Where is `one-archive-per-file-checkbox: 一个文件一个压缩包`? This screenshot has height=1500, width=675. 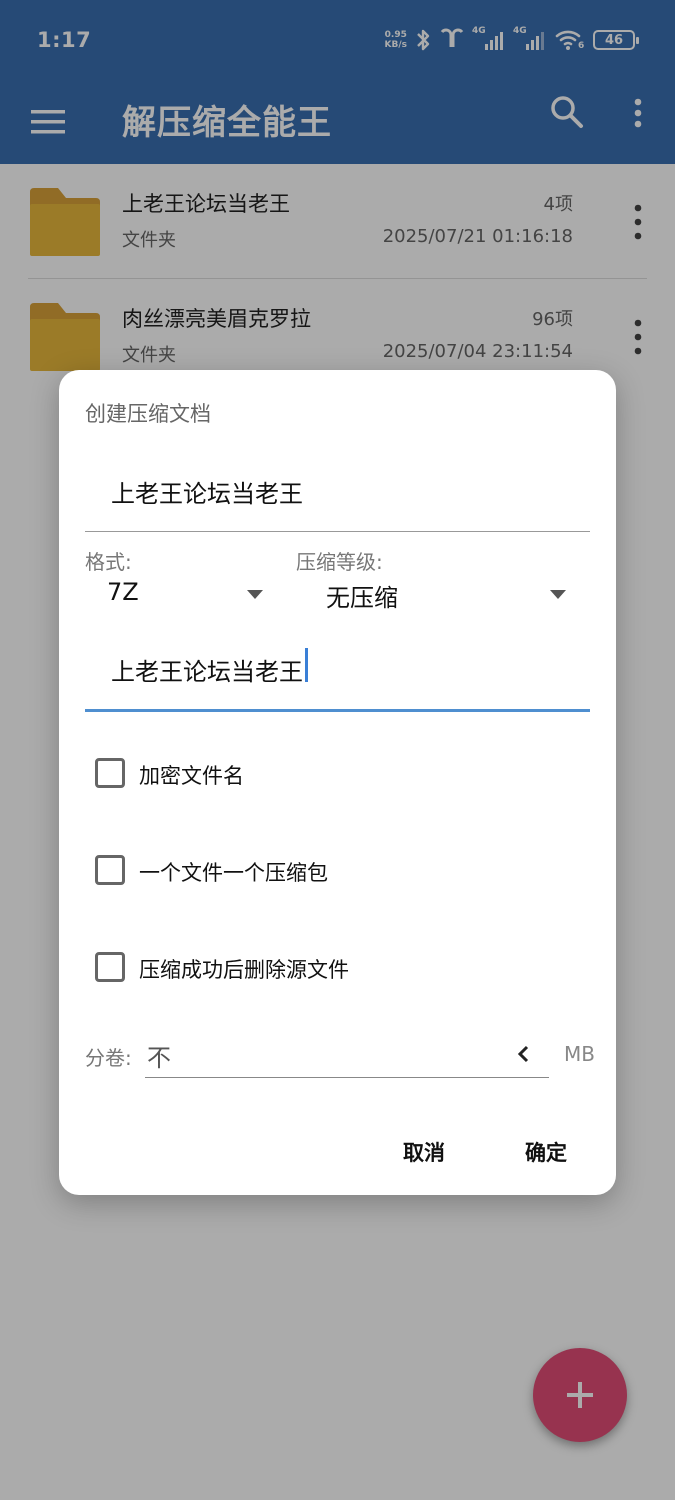 one-archive-per-file-checkbox: 一个文件一个压缩包 is located at coordinates (335, 870).